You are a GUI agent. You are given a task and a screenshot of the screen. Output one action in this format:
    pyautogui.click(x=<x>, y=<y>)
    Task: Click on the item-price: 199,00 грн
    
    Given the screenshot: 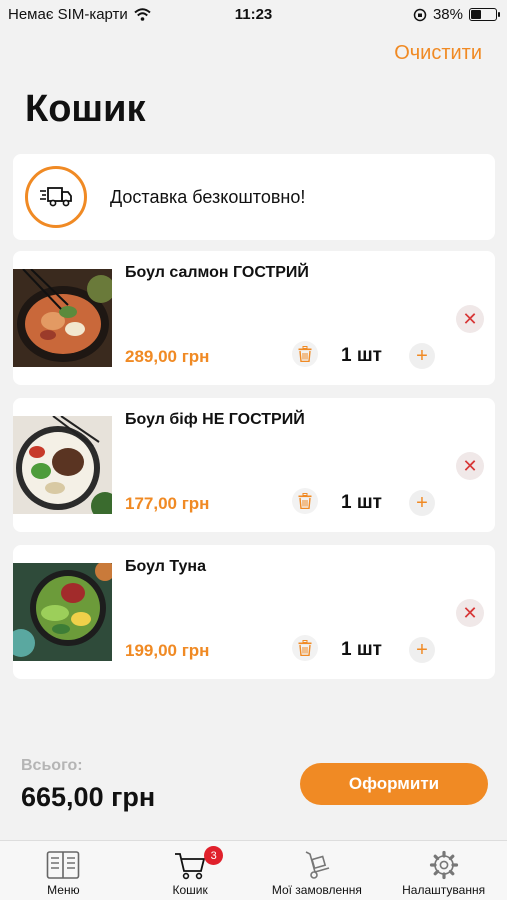 What is the action you would take?
    pyautogui.click(x=167, y=650)
    